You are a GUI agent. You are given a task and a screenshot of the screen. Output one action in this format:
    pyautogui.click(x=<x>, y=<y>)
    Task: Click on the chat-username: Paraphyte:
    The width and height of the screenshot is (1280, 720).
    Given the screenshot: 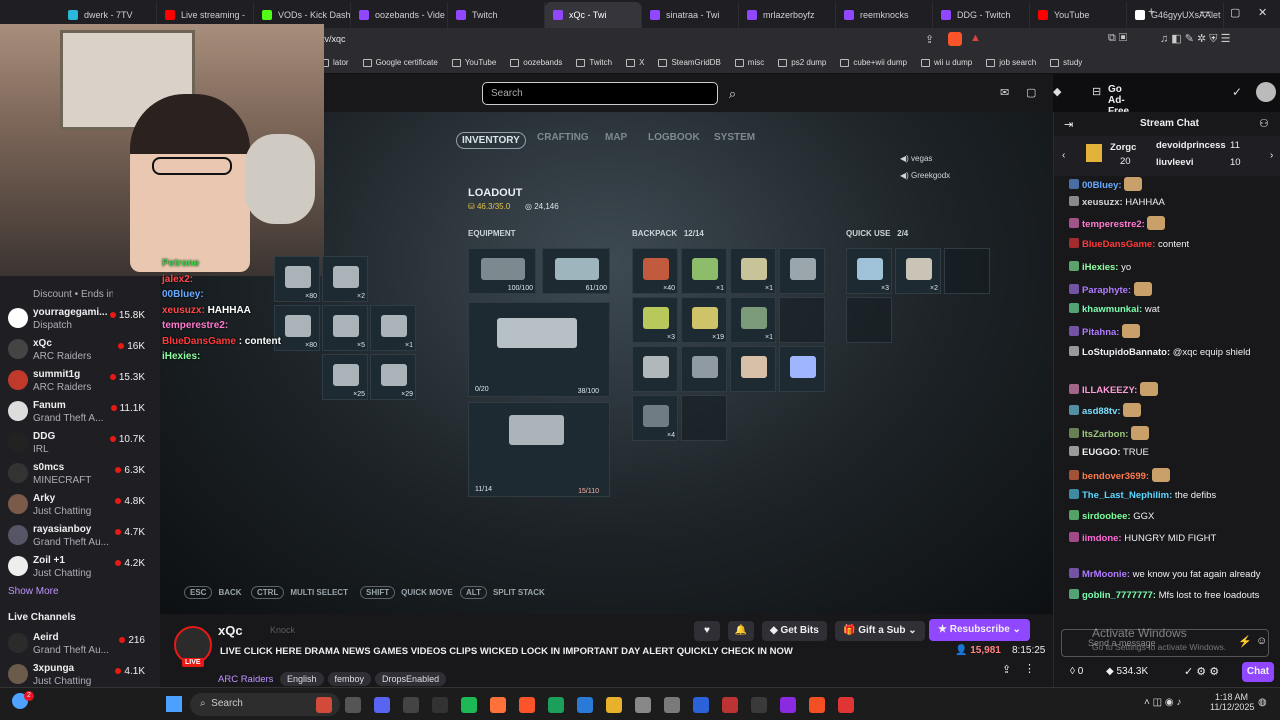 What is the action you would take?
    pyautogui.click(x=1106, y=290)
    